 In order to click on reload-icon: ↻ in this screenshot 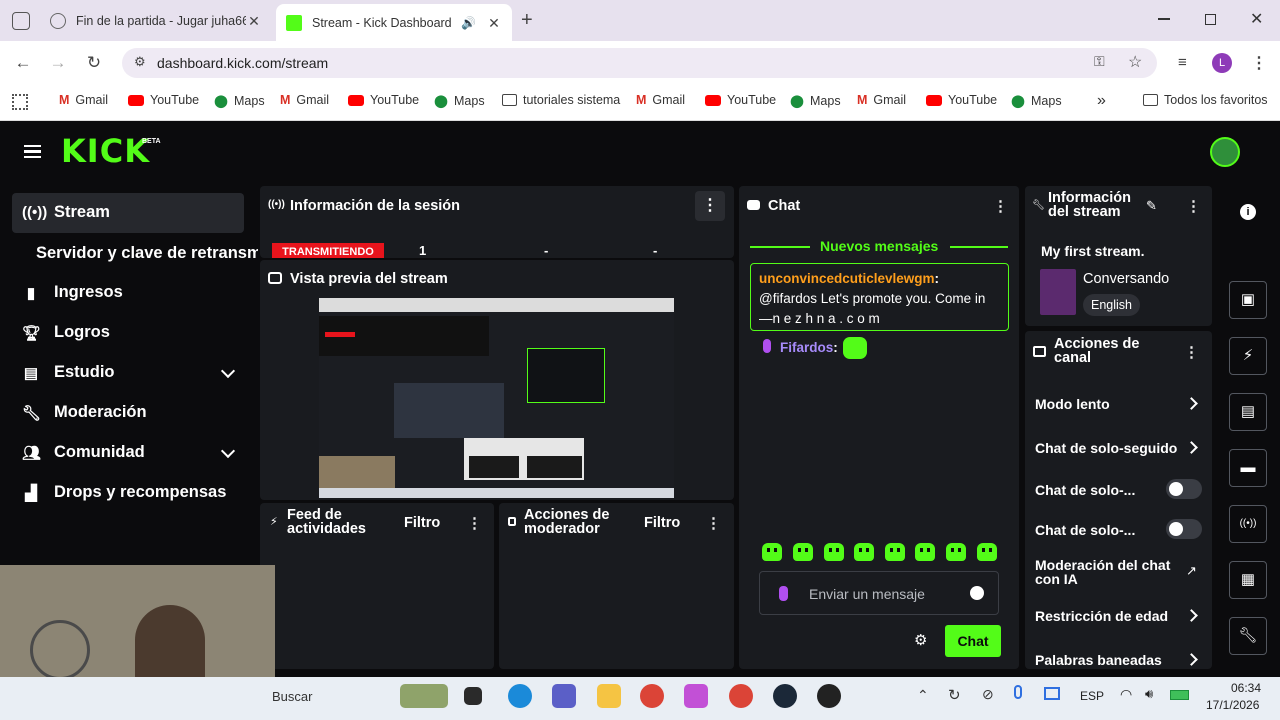, I will do `click(94, 63)`.